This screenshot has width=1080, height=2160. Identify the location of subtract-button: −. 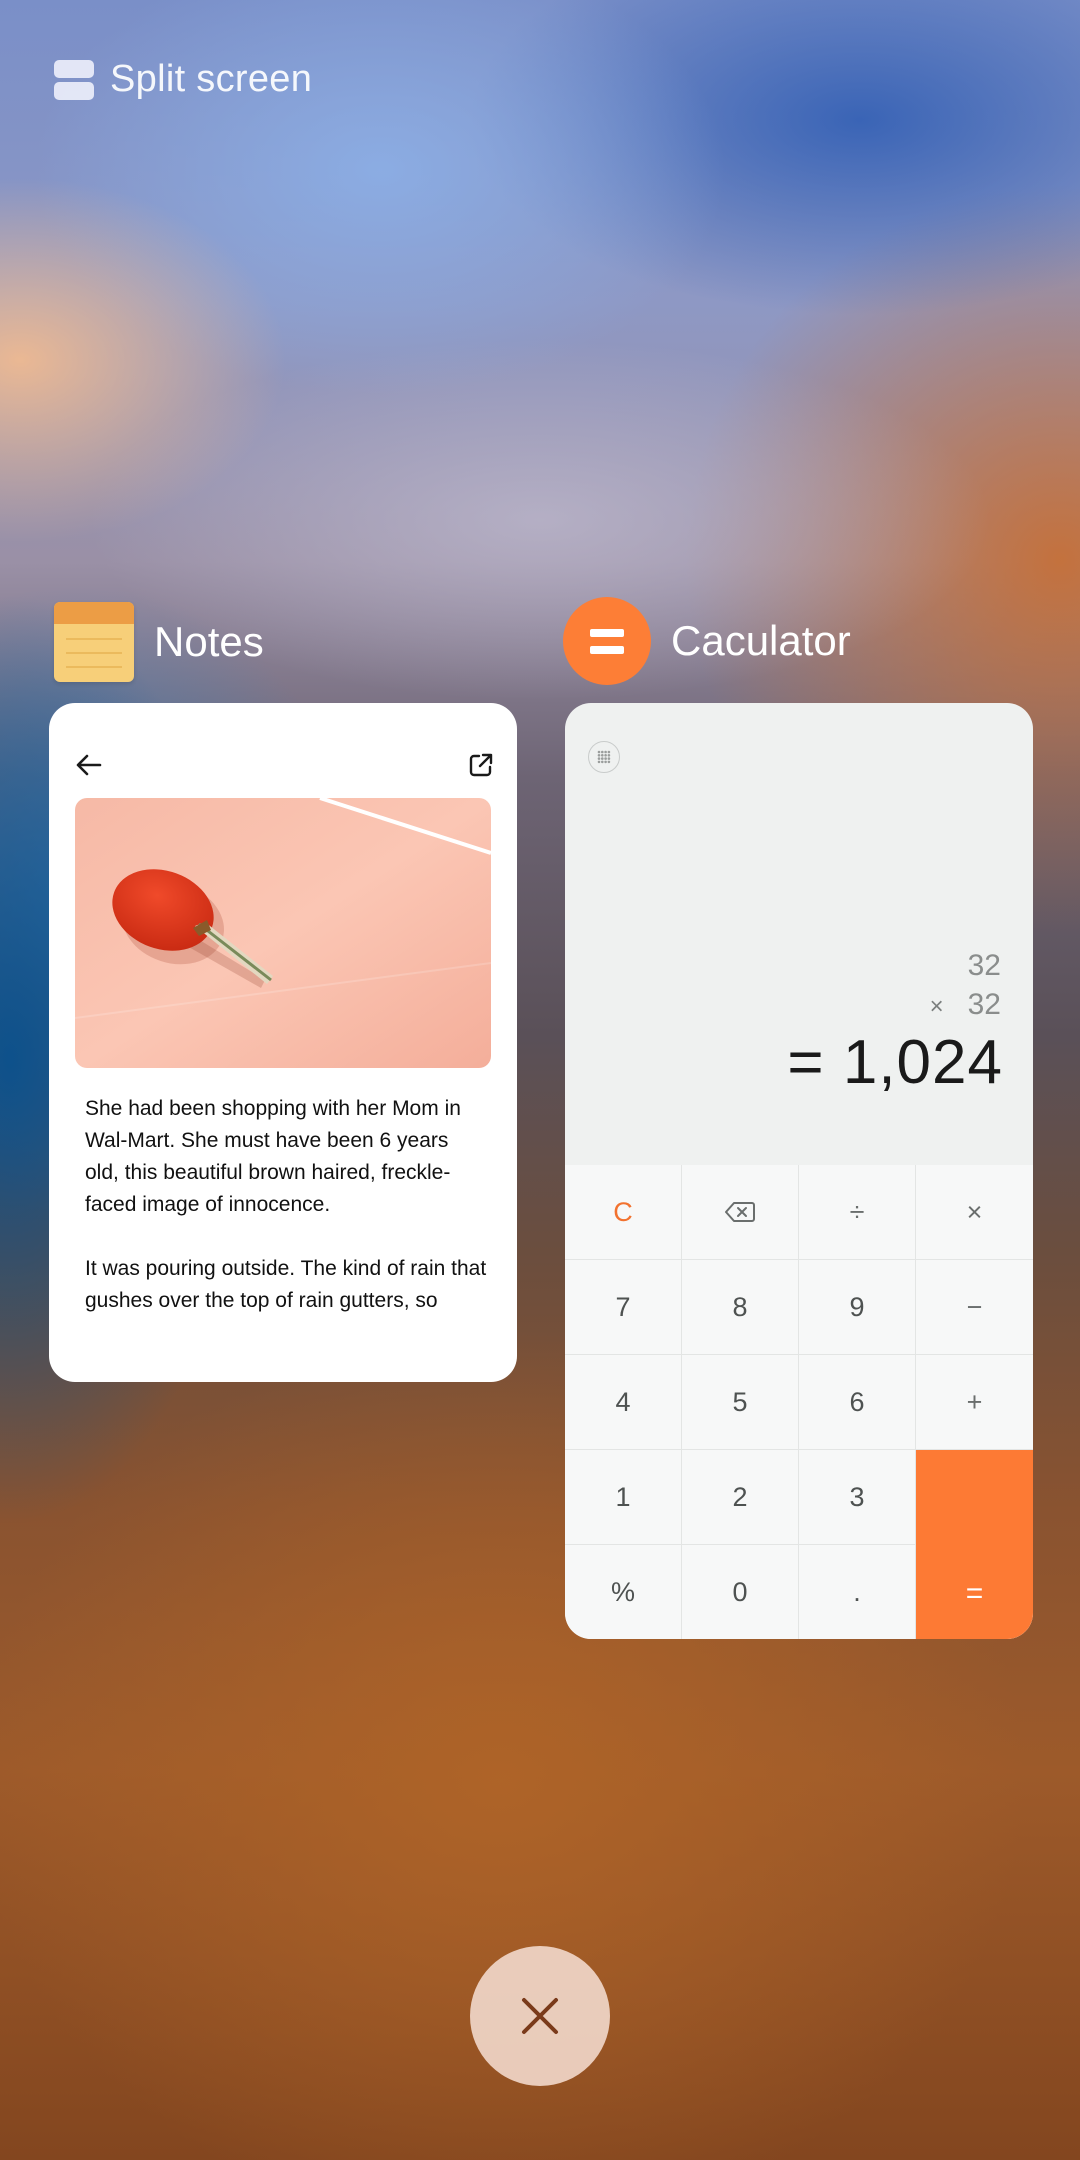
(974, 1307).